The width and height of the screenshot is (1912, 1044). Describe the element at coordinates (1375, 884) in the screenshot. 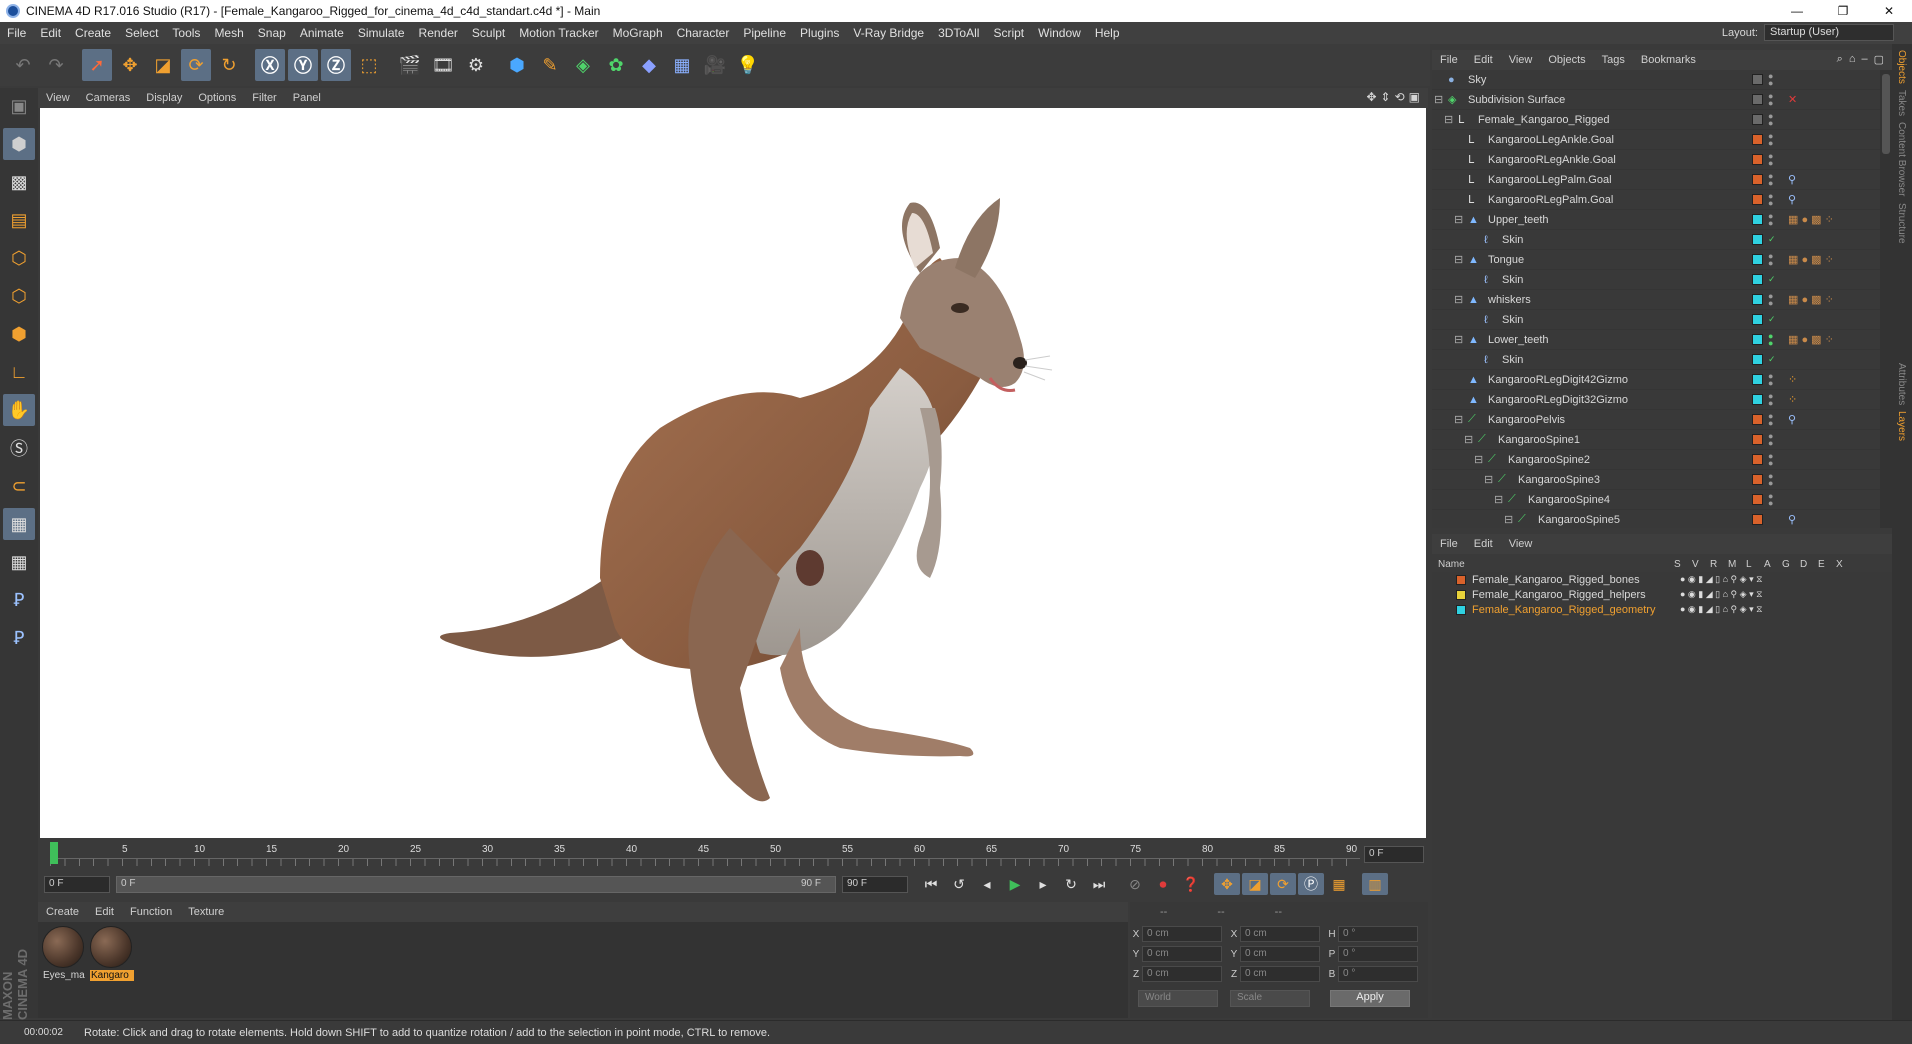

I see `timeline-window-icon: ▥` at that location.